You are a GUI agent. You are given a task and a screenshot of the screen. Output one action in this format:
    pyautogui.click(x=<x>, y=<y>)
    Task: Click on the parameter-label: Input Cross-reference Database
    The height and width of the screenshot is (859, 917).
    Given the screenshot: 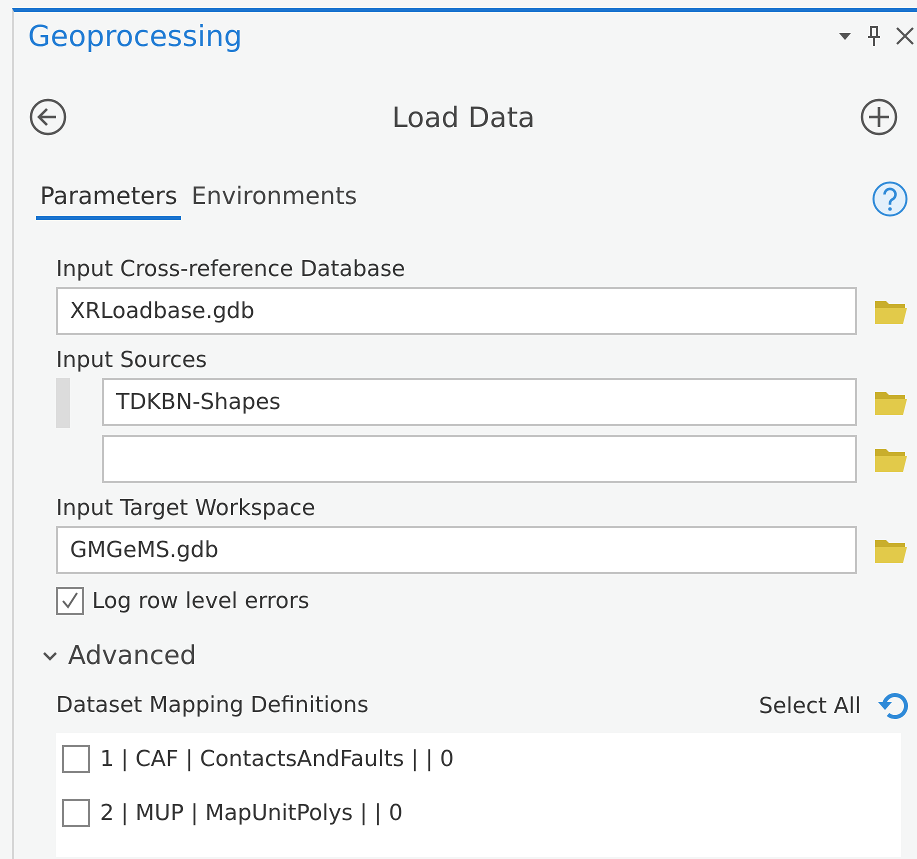 What is the action you would take?
    pyautogui.click(x=231, y=270)
    